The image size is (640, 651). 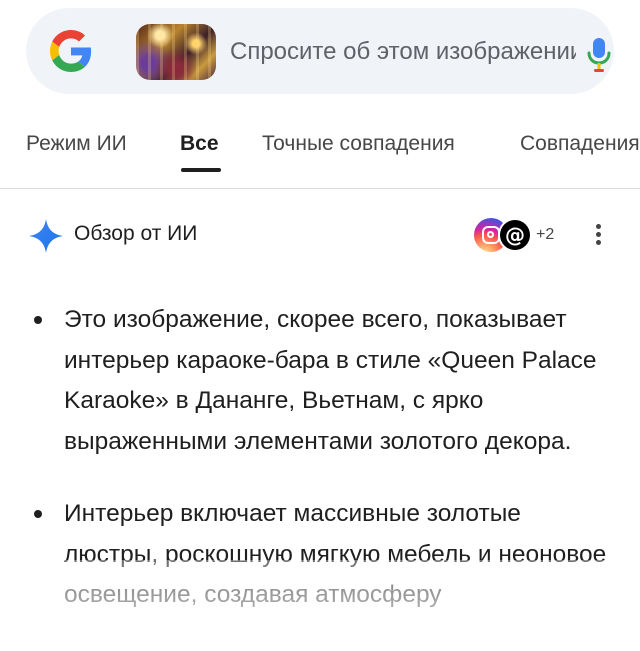 What do you see at coordinates (599, 55) in the screenshot?
I see `mic-icon` at bounding box center [599, 55].